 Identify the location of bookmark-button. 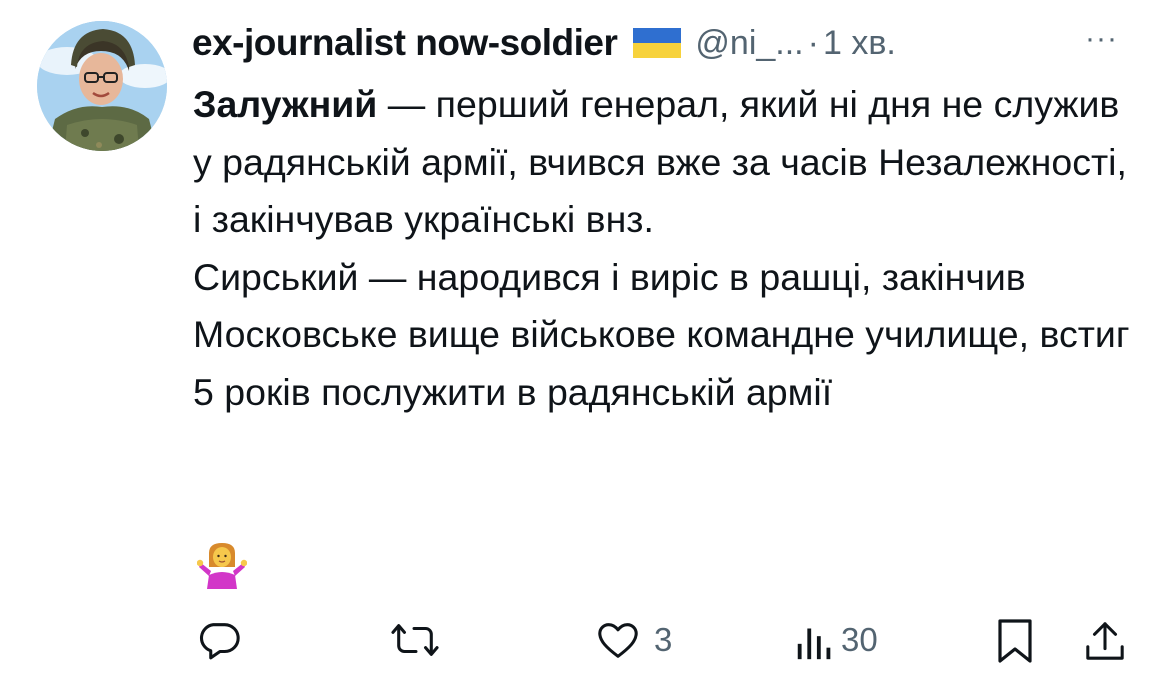
(1015, 641).